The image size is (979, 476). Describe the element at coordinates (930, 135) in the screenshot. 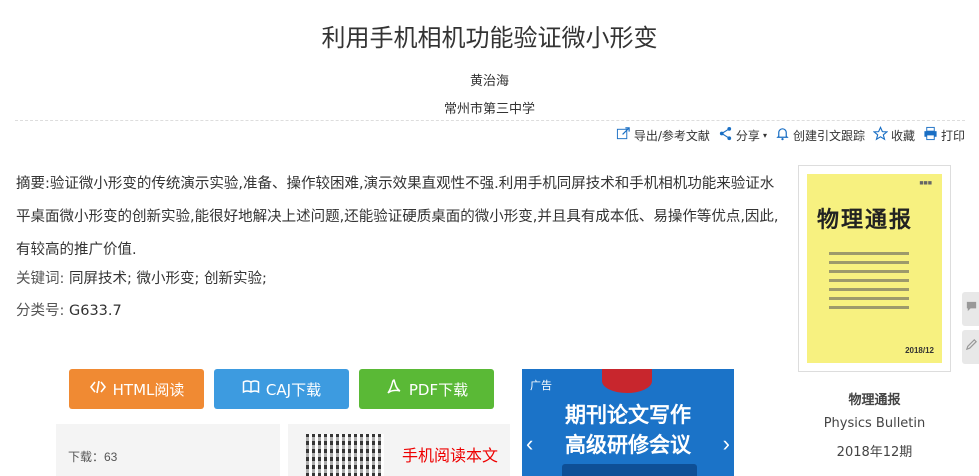

I see `printer-icon` at that location.